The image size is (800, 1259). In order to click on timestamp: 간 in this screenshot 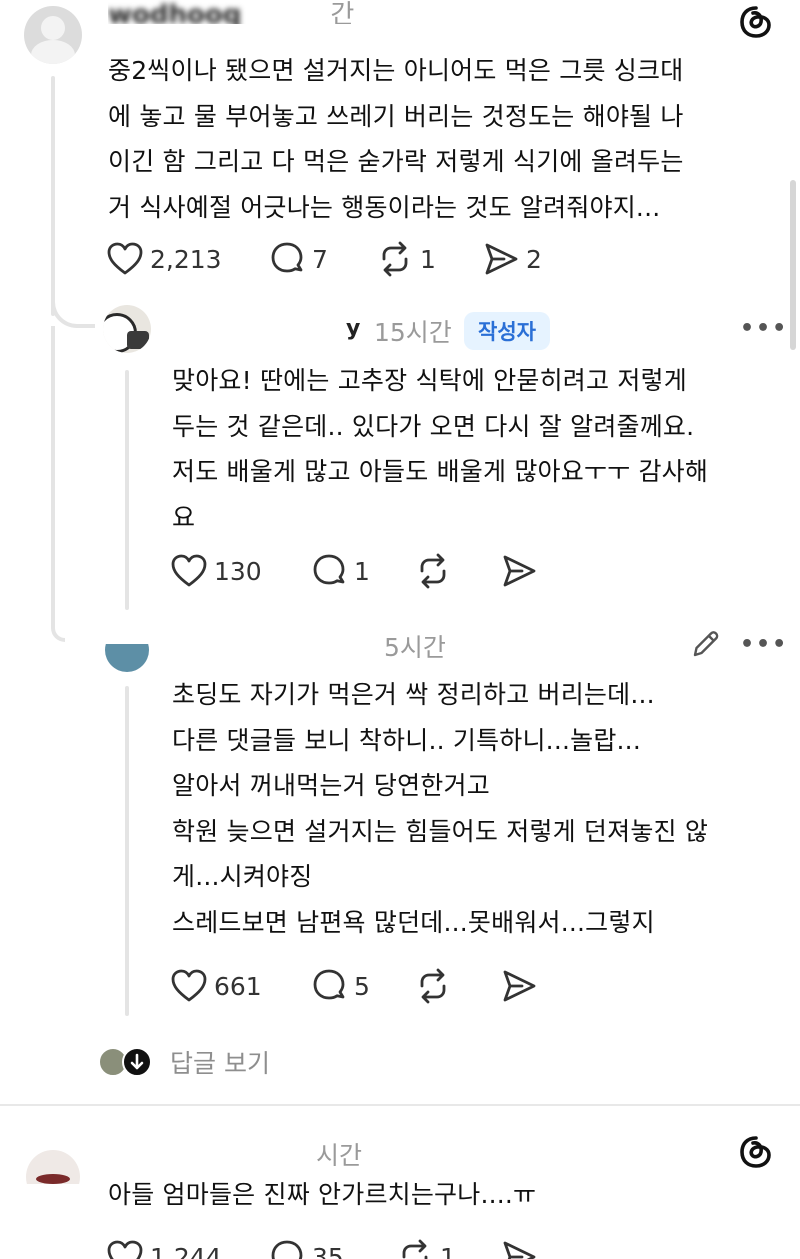, I will do `click(342, 12)`.